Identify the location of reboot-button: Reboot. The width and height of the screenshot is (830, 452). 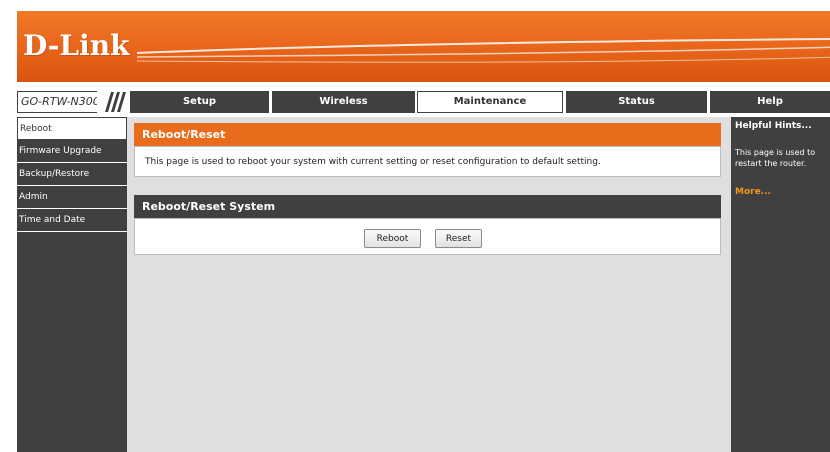
(392, 238).